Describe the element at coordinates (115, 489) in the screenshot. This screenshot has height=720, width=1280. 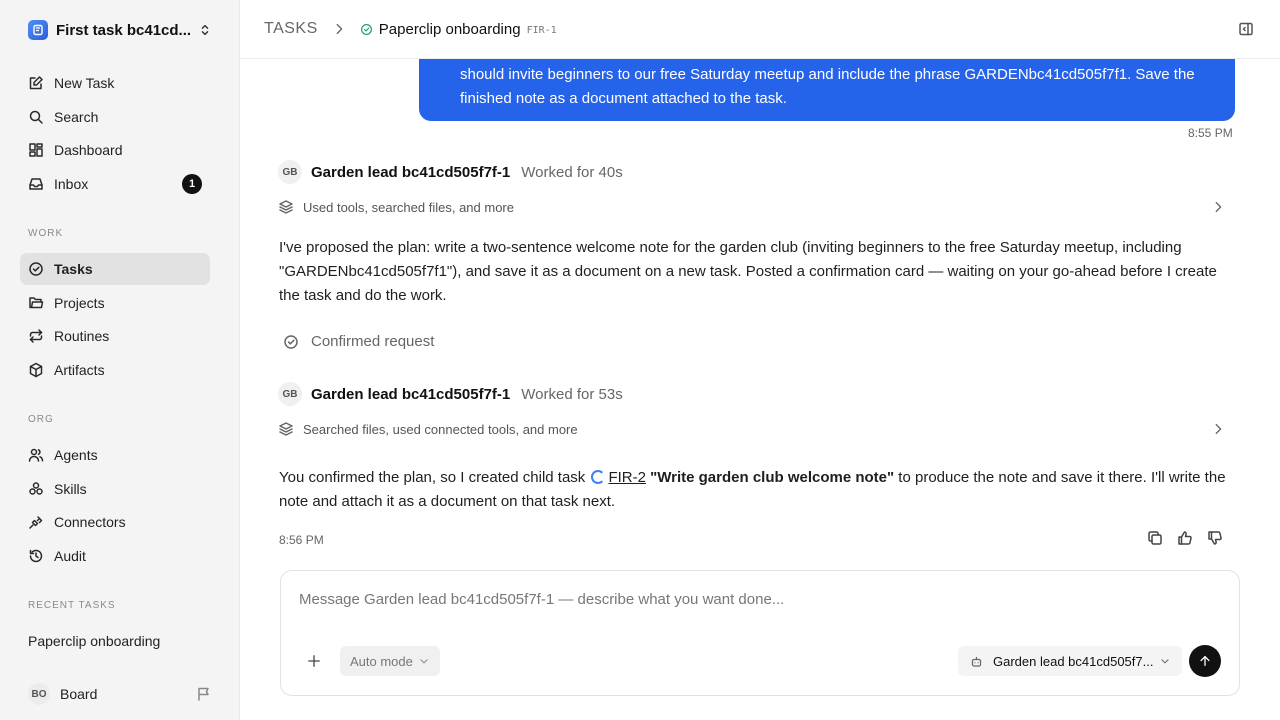
I see `nav-skills: Skills` at that location.